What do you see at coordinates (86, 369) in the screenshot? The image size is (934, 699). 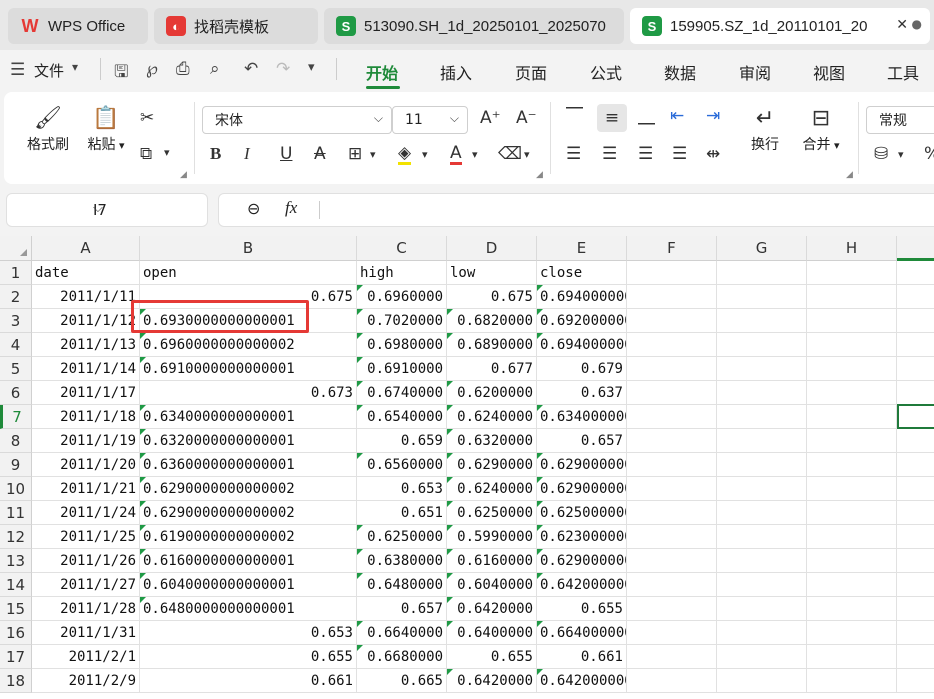 I see `cell: 2011/1/14` at bounding box center [86, 369].